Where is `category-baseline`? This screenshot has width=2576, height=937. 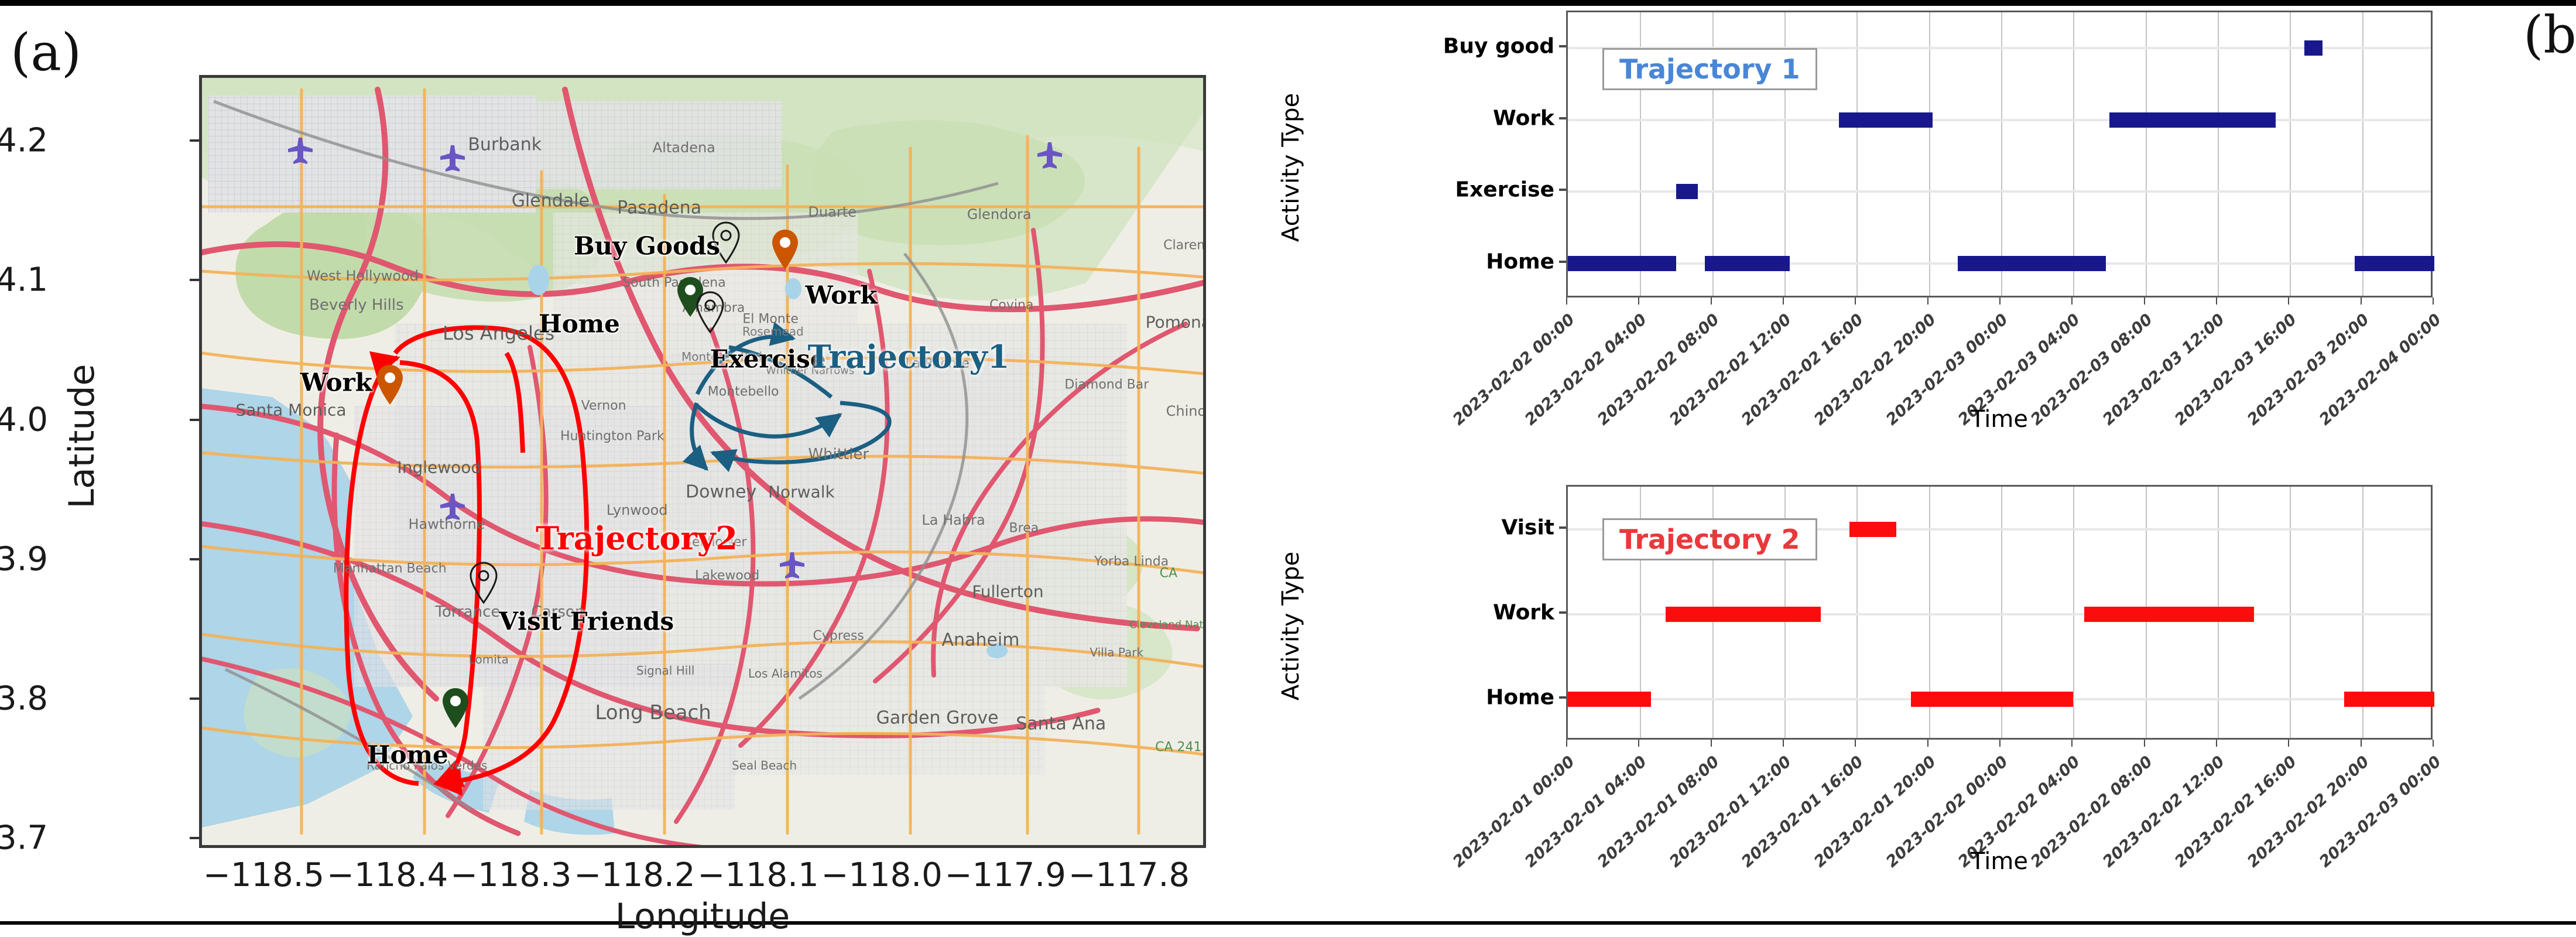
category-baseline is located at coordinates (1999, 119).